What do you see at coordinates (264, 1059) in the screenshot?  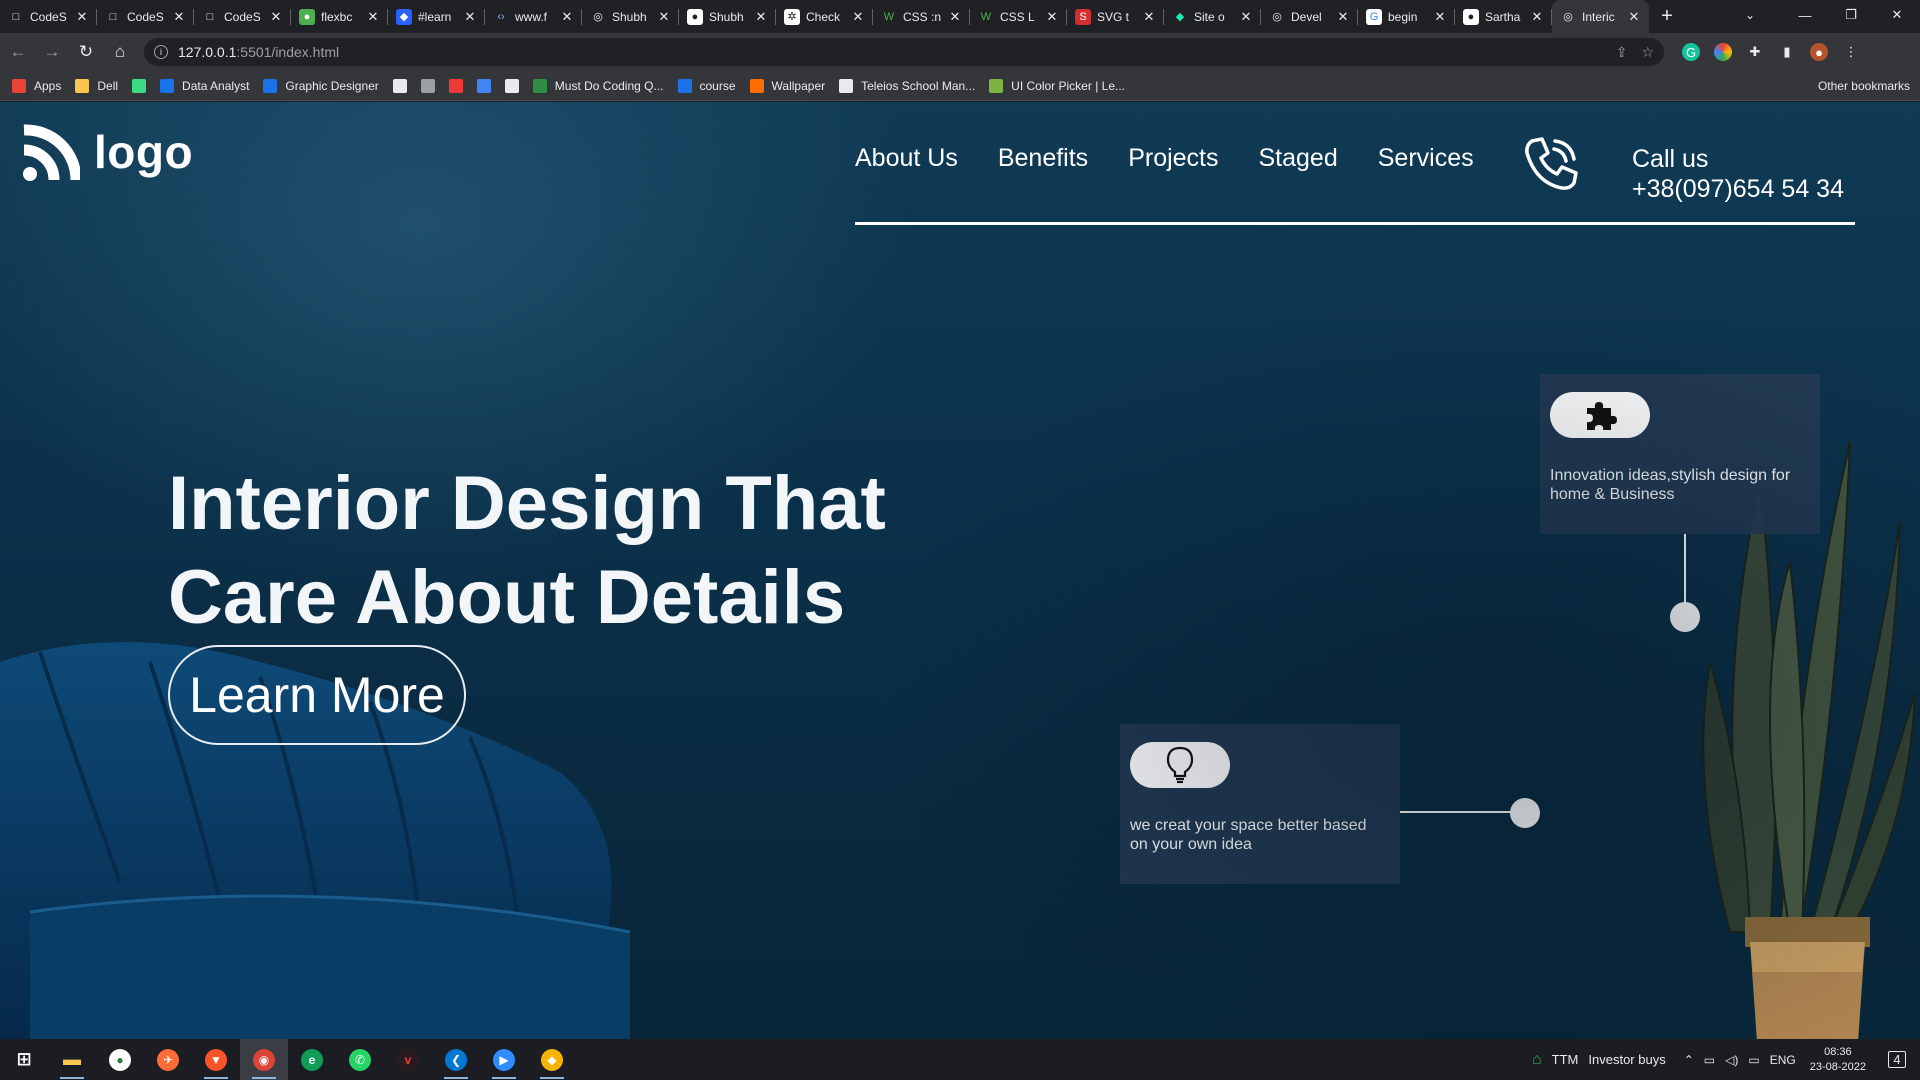 I see `chrome-icon: ◉` at bounding box center [264, 1059].